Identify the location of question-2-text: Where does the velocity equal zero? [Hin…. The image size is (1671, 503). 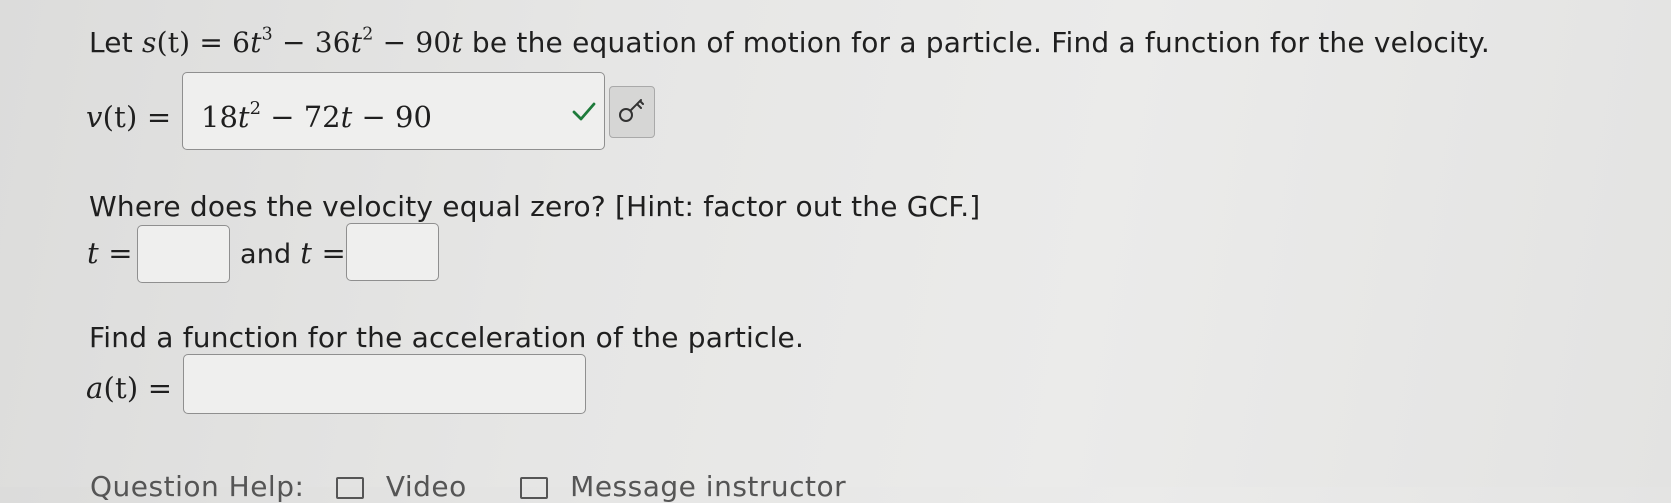
(535, 206).